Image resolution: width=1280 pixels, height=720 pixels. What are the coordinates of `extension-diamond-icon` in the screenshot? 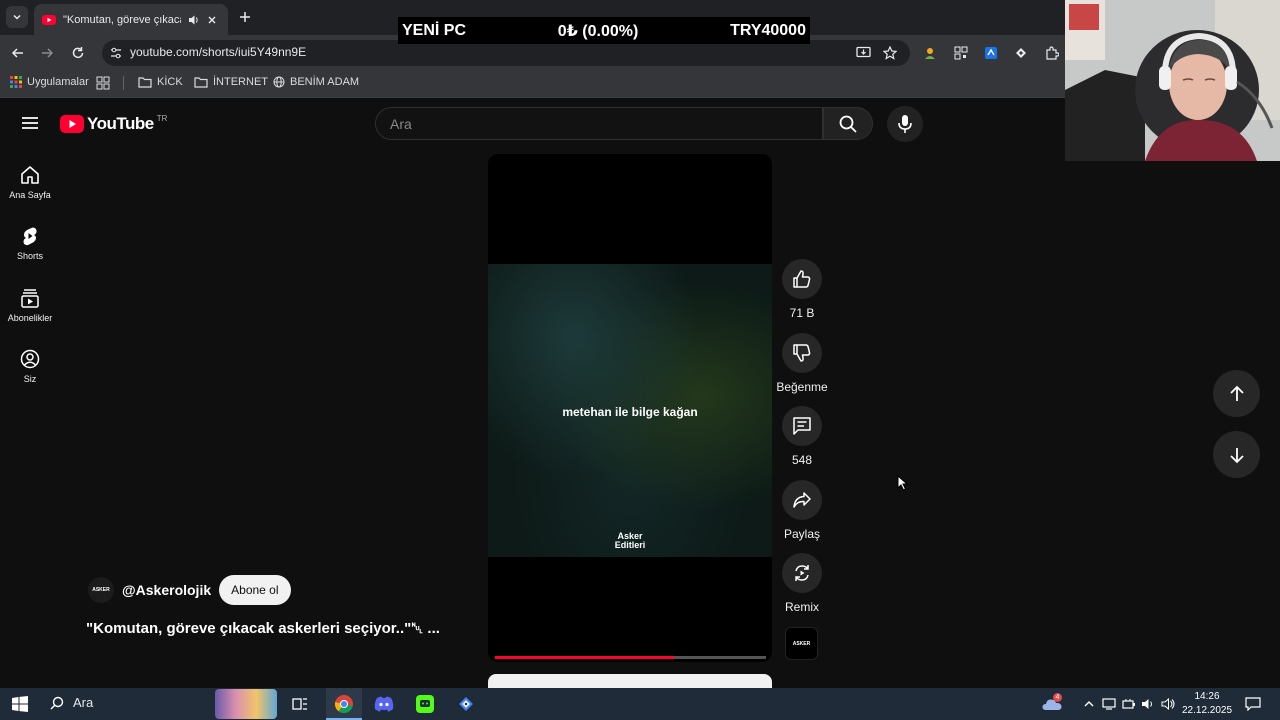 It's located at (1021, 53).